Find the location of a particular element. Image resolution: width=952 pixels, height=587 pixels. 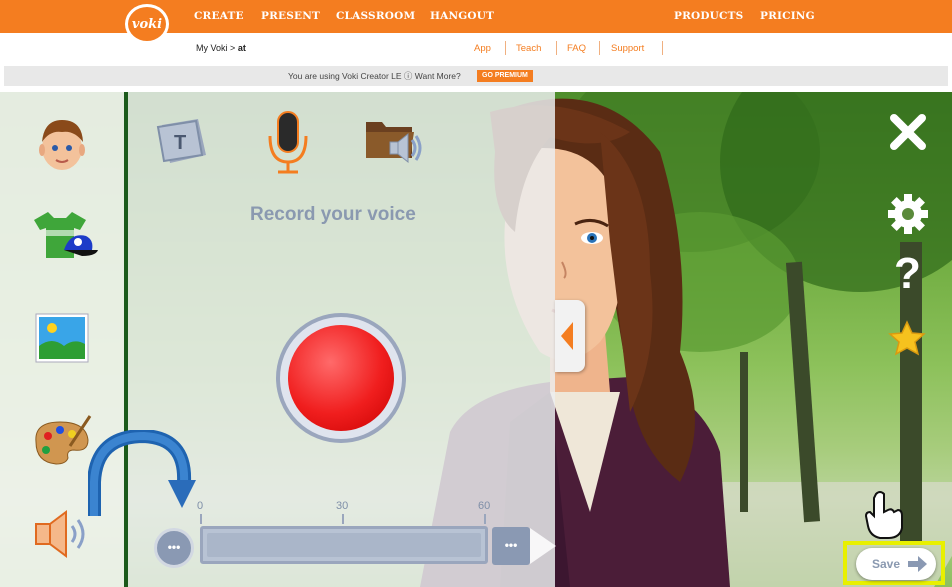

record-button-face is located at coordinates (341, 378).